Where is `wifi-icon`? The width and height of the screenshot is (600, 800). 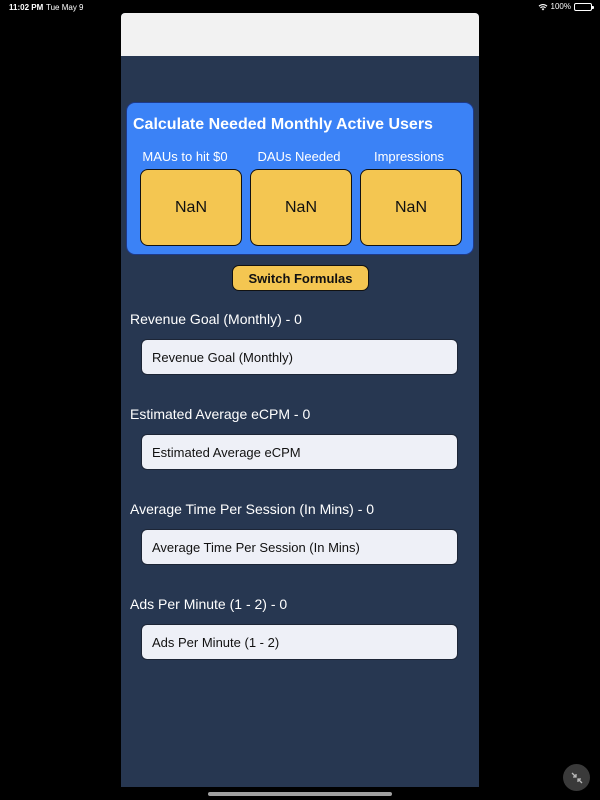
wifi-icon is located at coordinates (542, 6).